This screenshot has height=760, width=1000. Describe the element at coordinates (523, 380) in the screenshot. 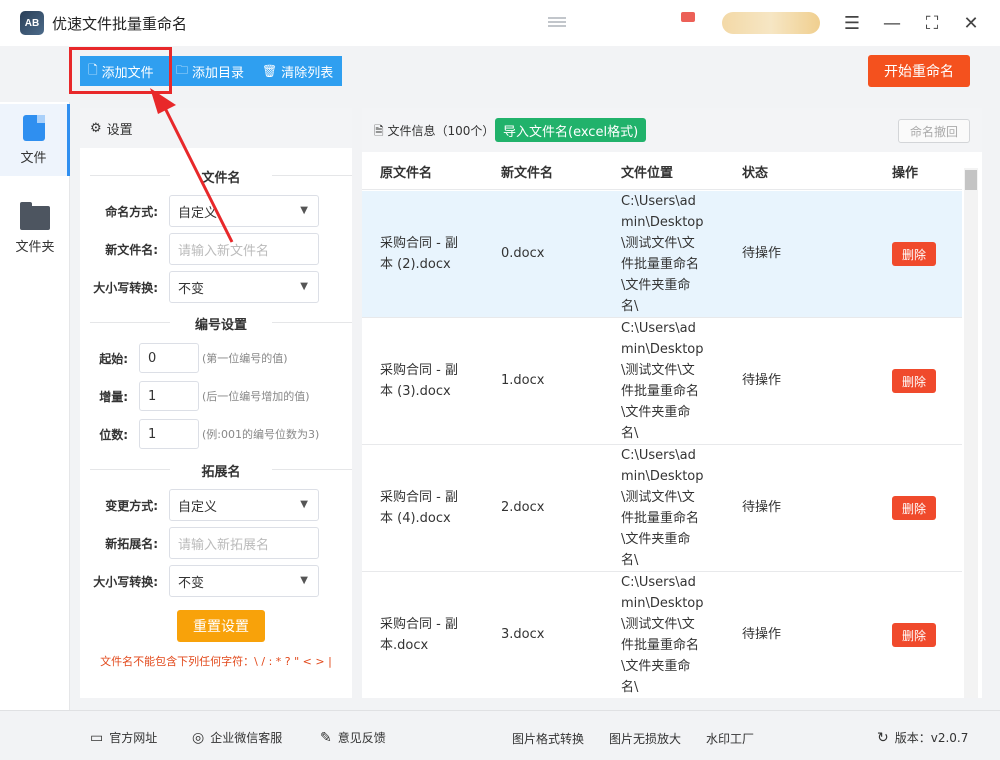

I see `new-name-cell: 1.docx` at that location.